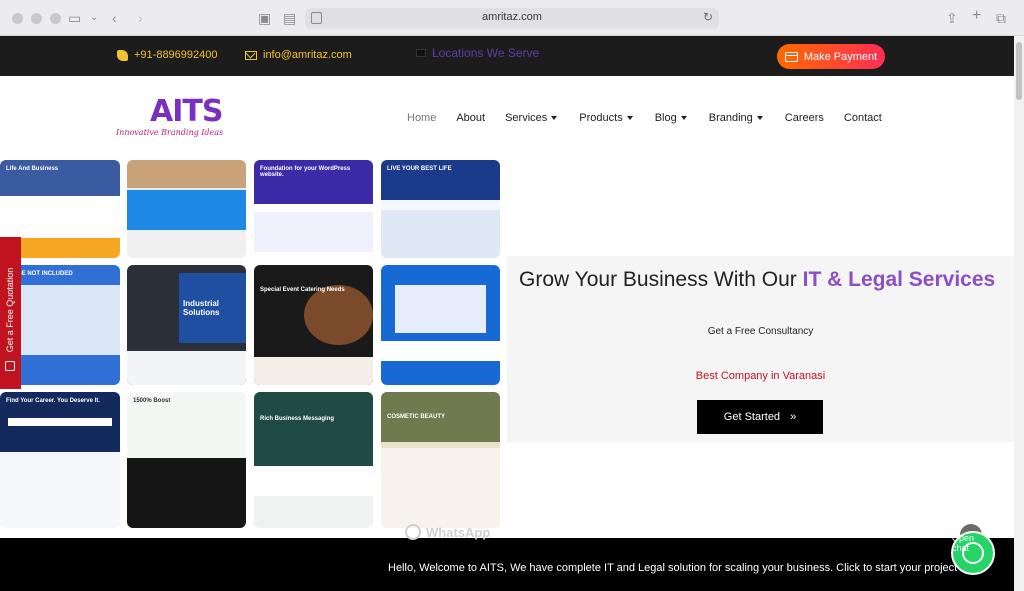 This screenshot has height=591, width=1024. What do you see at coordinates (186, 460) in the screenshot?
I see `template-tile: 1500% Boost` at bounding box center [186, 460].